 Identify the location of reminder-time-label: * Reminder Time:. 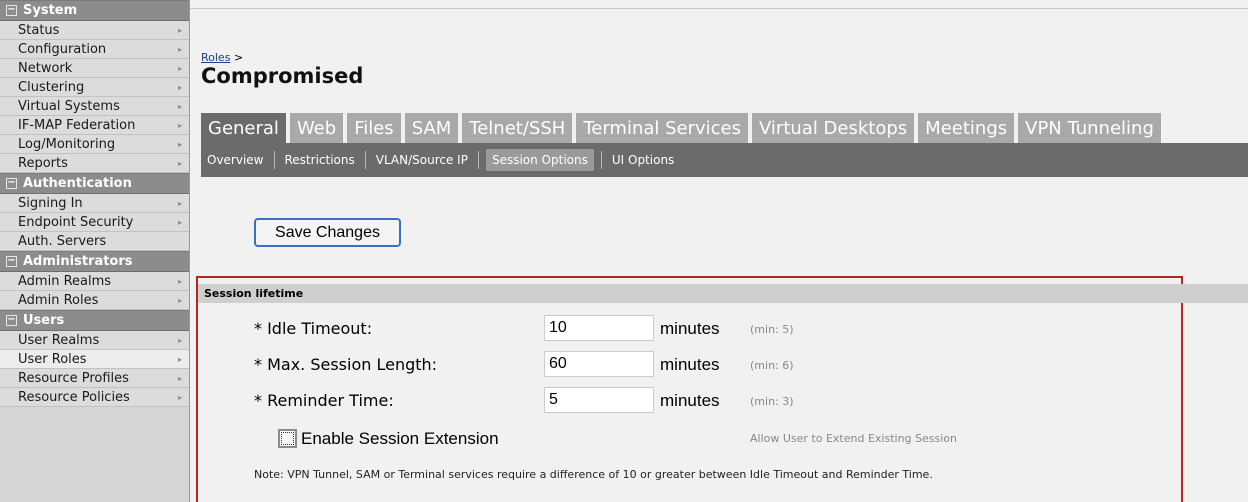
(324, 400).